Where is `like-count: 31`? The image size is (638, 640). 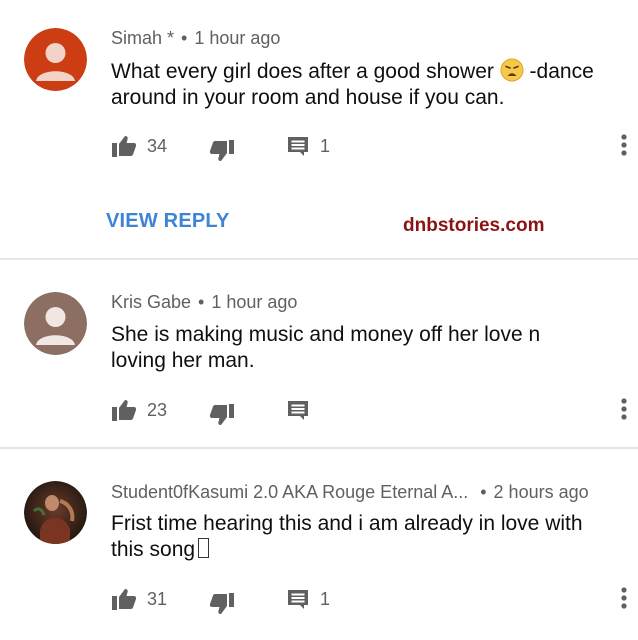 like-count: 31 is located at coordinates (157, 598).